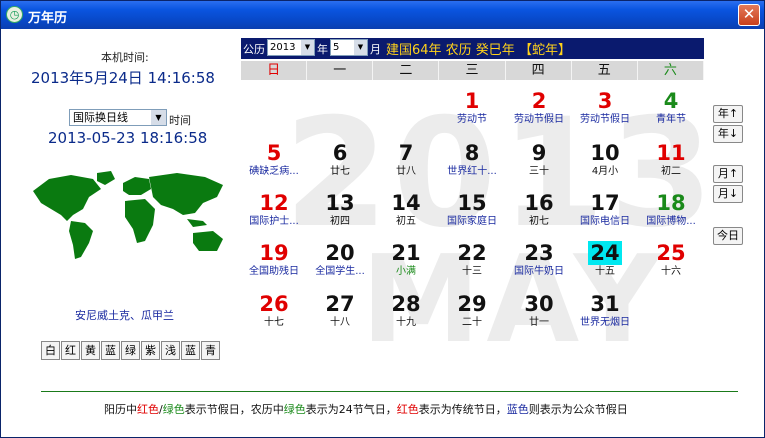 This screenshot has height=438, width=765. What do you see at coordinates (517, 409) in the screenshot?
I see `legend-segment: 蓝色` at bounding box center [517, 409].